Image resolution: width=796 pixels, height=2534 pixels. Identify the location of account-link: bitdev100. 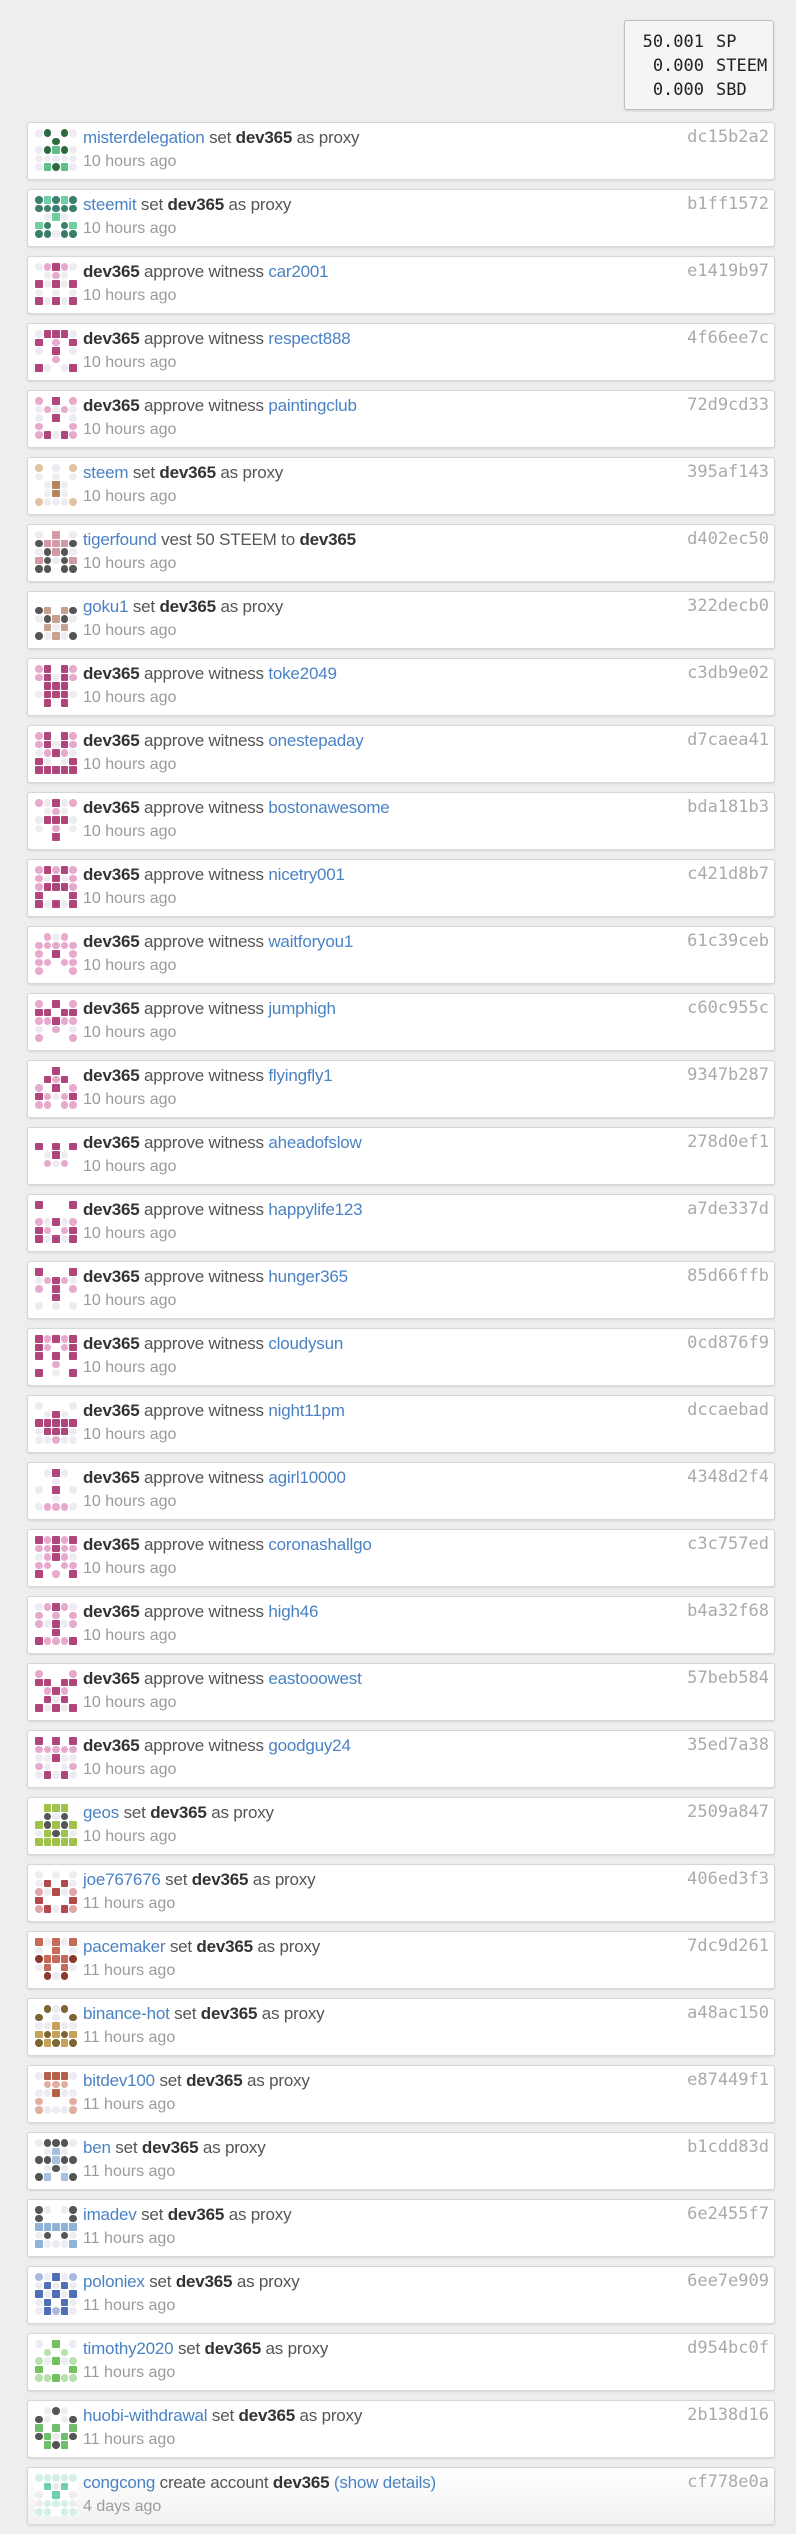
(119, 2080).